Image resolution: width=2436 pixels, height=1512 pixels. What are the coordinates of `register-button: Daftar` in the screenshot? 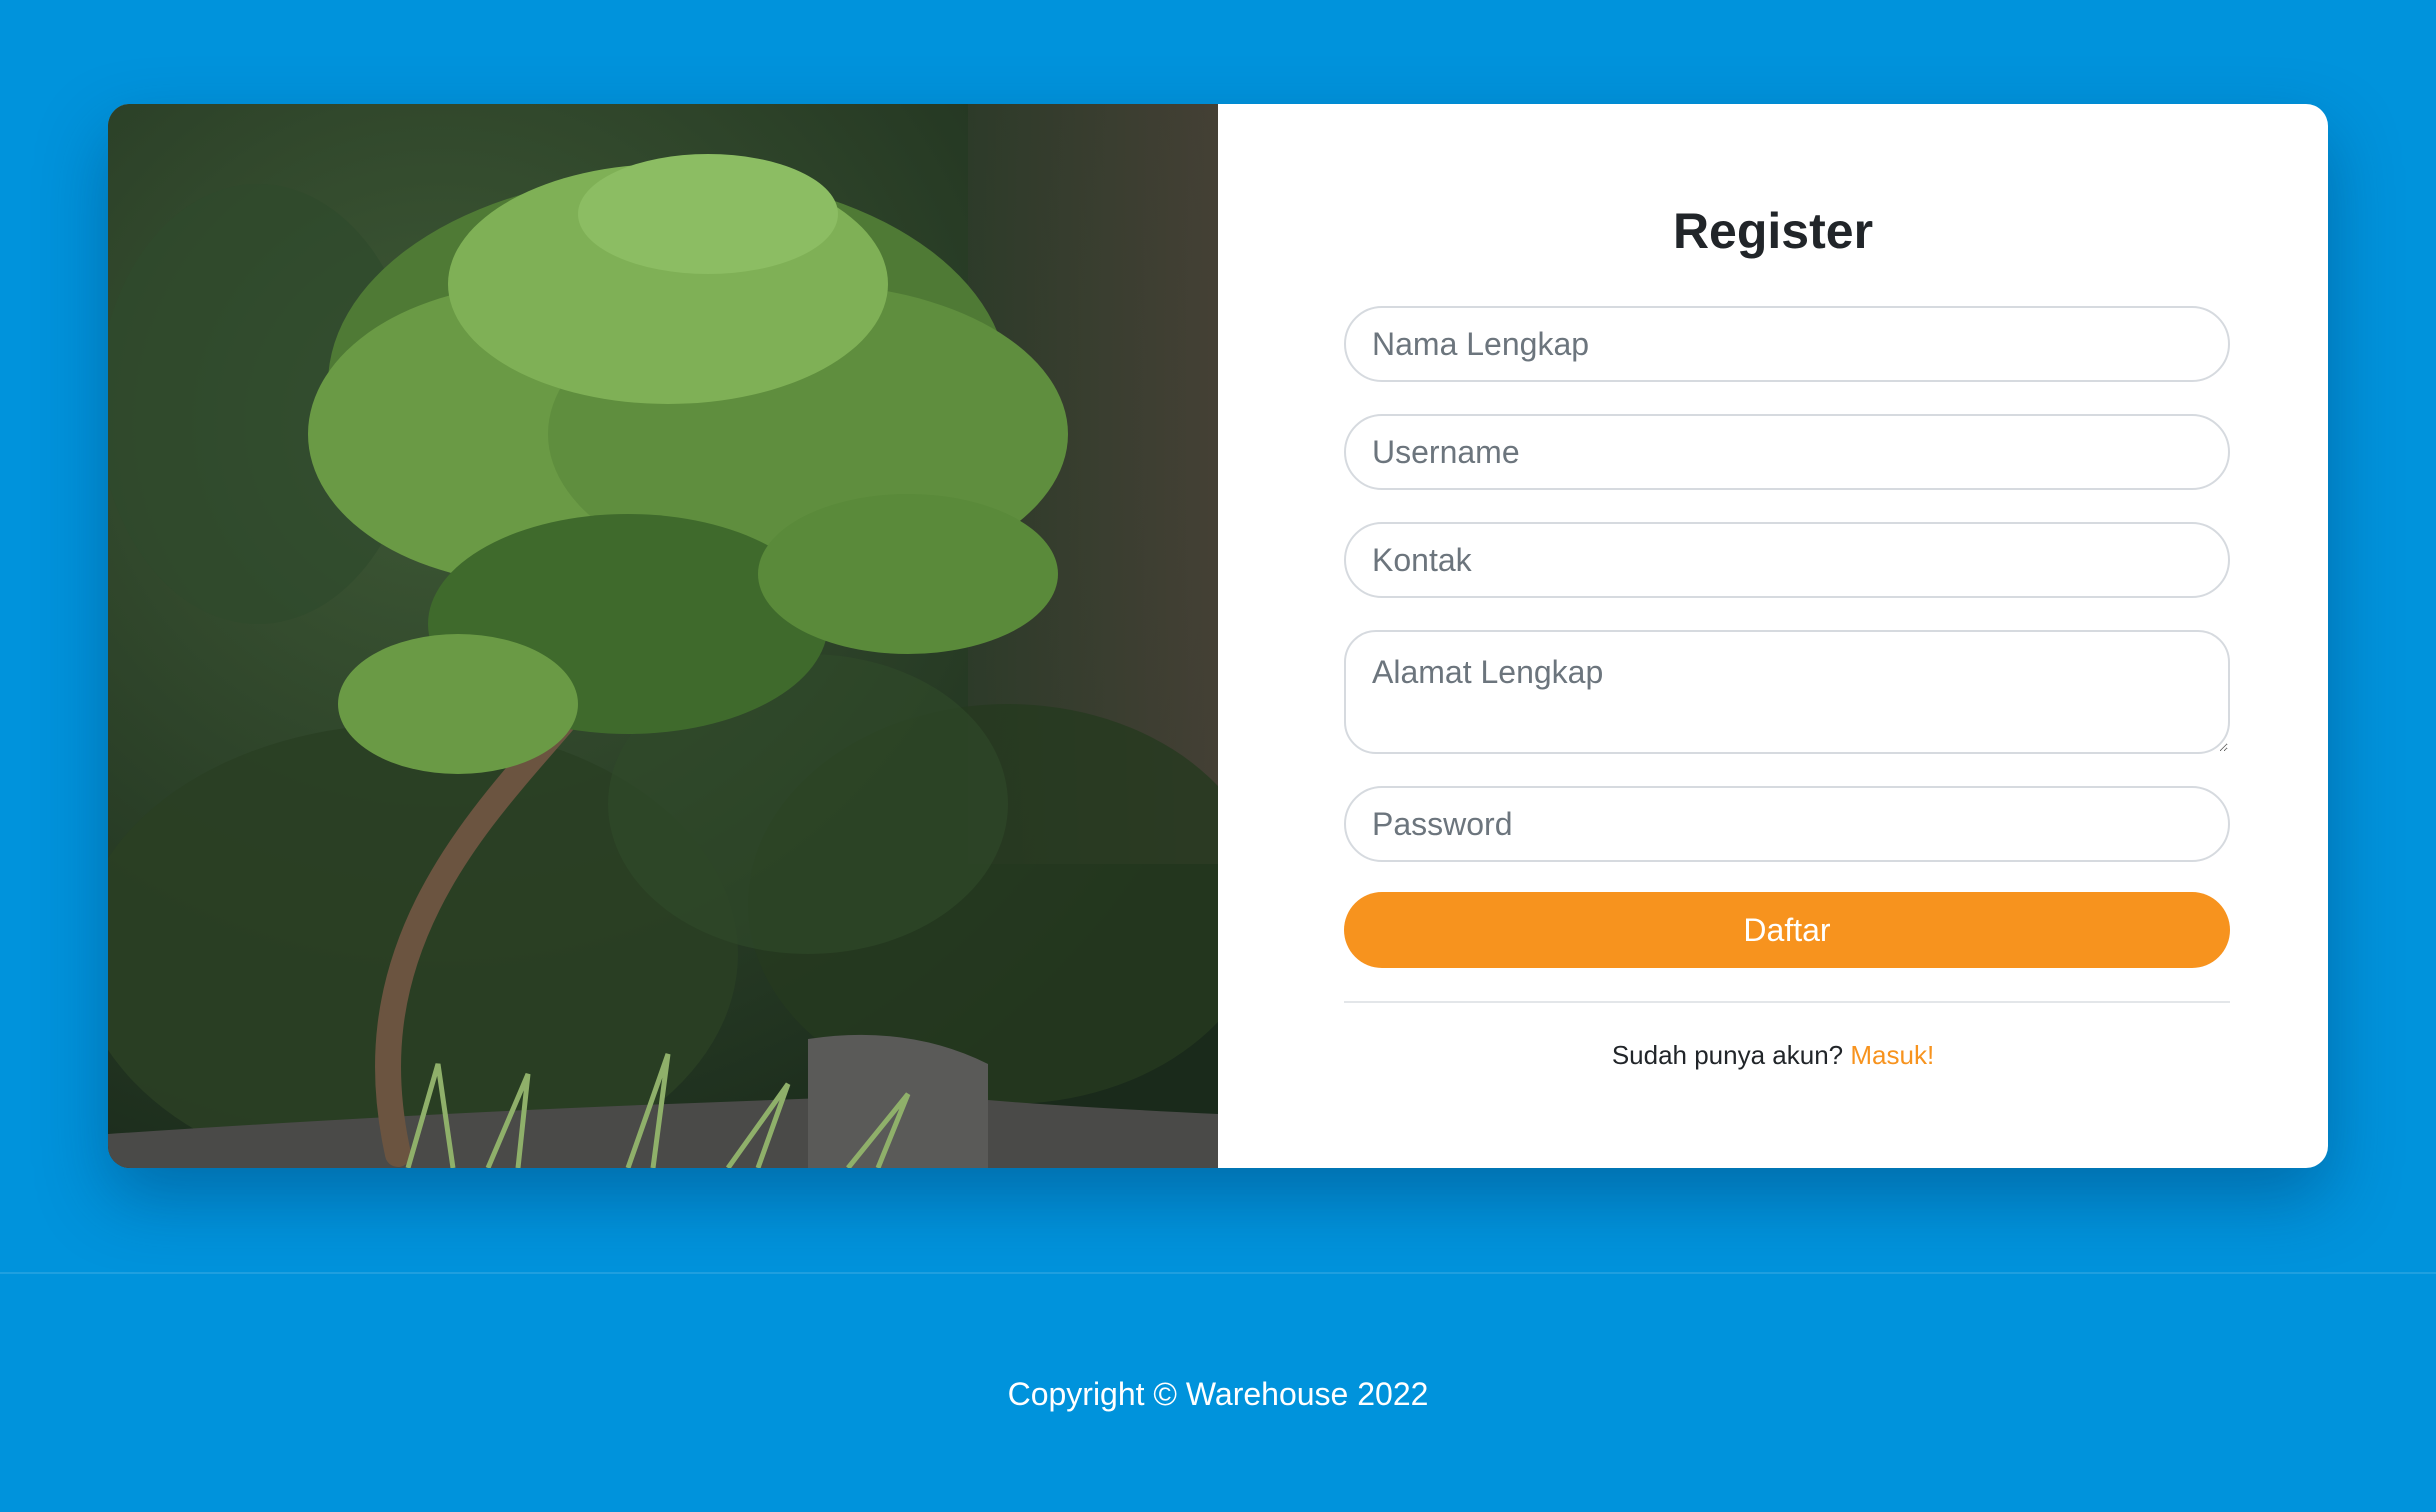 It's located at (1787, 930).